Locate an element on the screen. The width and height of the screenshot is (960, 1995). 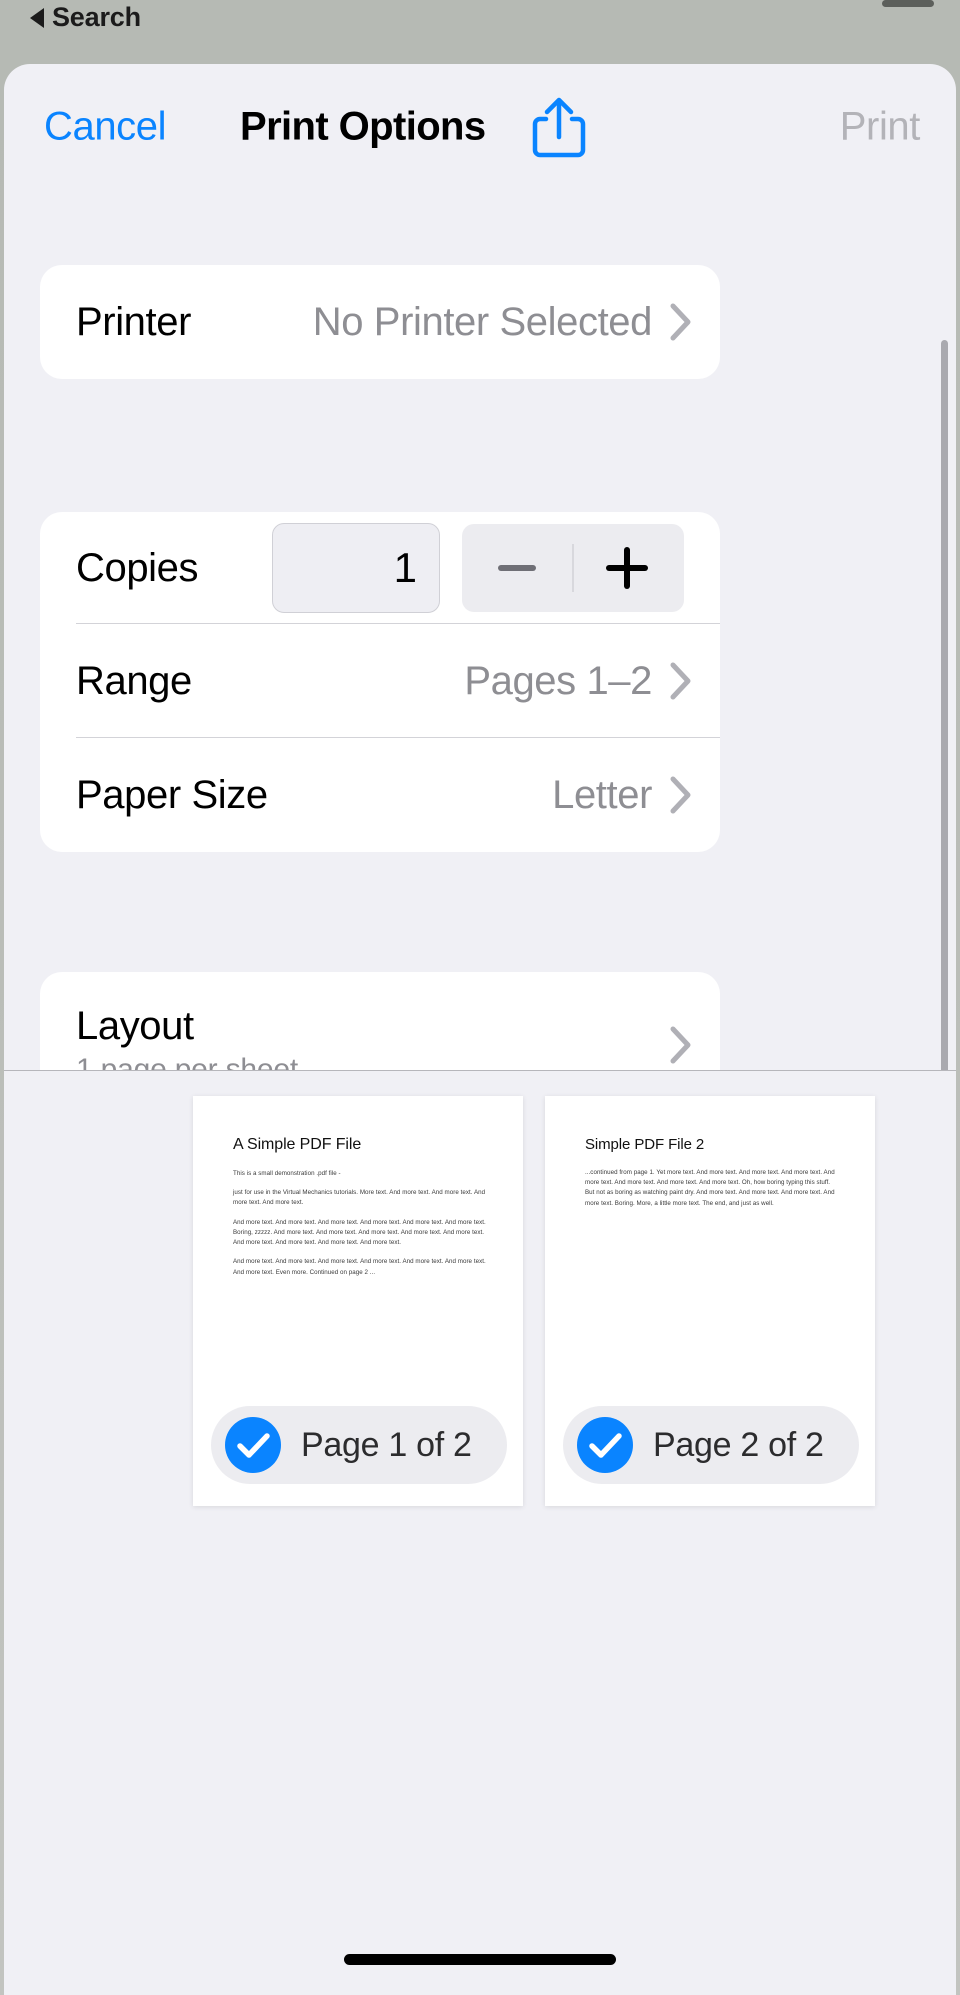
share-icon is located at coordinates (559, 127).